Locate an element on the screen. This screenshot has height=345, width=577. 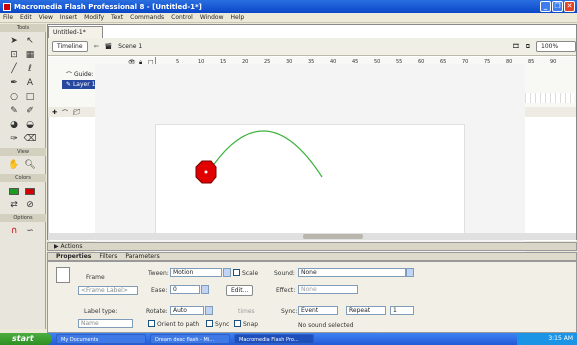
frame-number: 70 is located at coordinates (465, 62).